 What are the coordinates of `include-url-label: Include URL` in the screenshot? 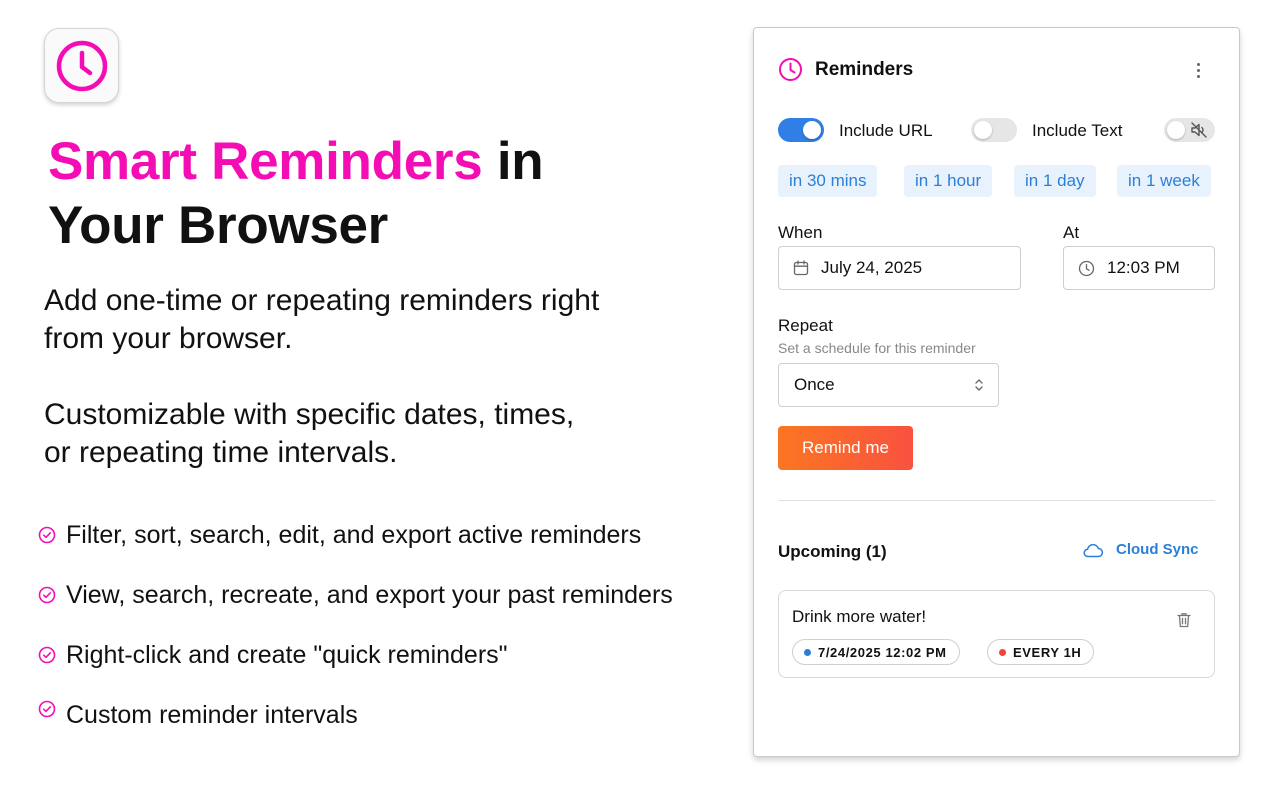 It's located at (886, 130).